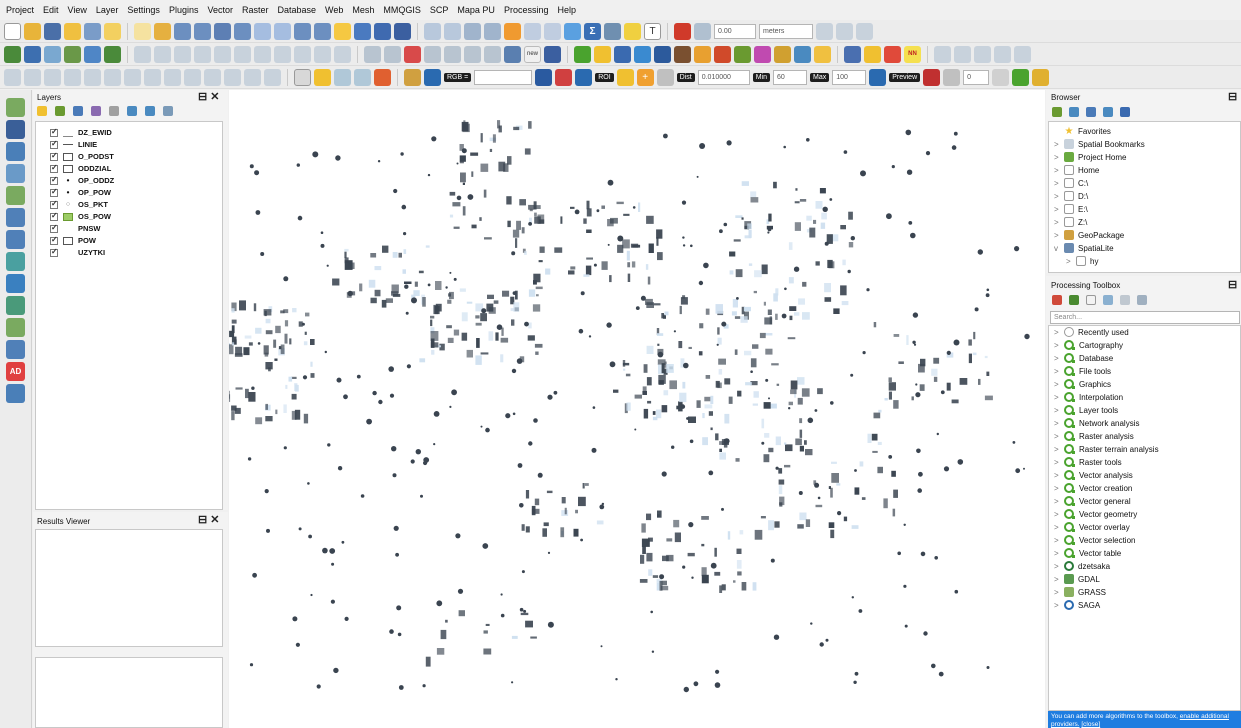 This screenshot has height=728, width=1241. I want to click on statistical-summary-icon, so click(532, 31).